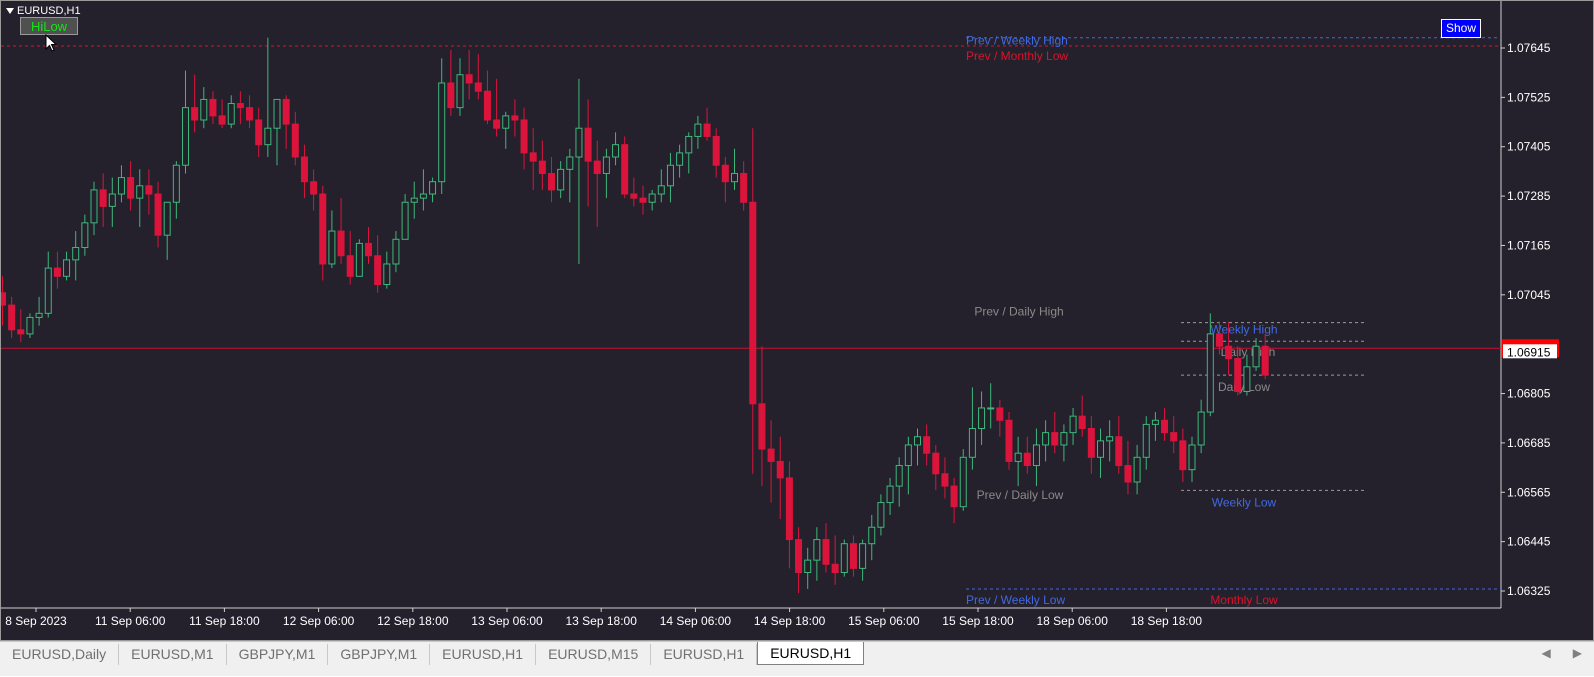 This screenshot has height=677, width=1594. What do you see at coordinates (594, 654) in the screenshot?
I see `tab-eurusd-m15-5: EURUSD,M15` at bounding box center [594, 654].